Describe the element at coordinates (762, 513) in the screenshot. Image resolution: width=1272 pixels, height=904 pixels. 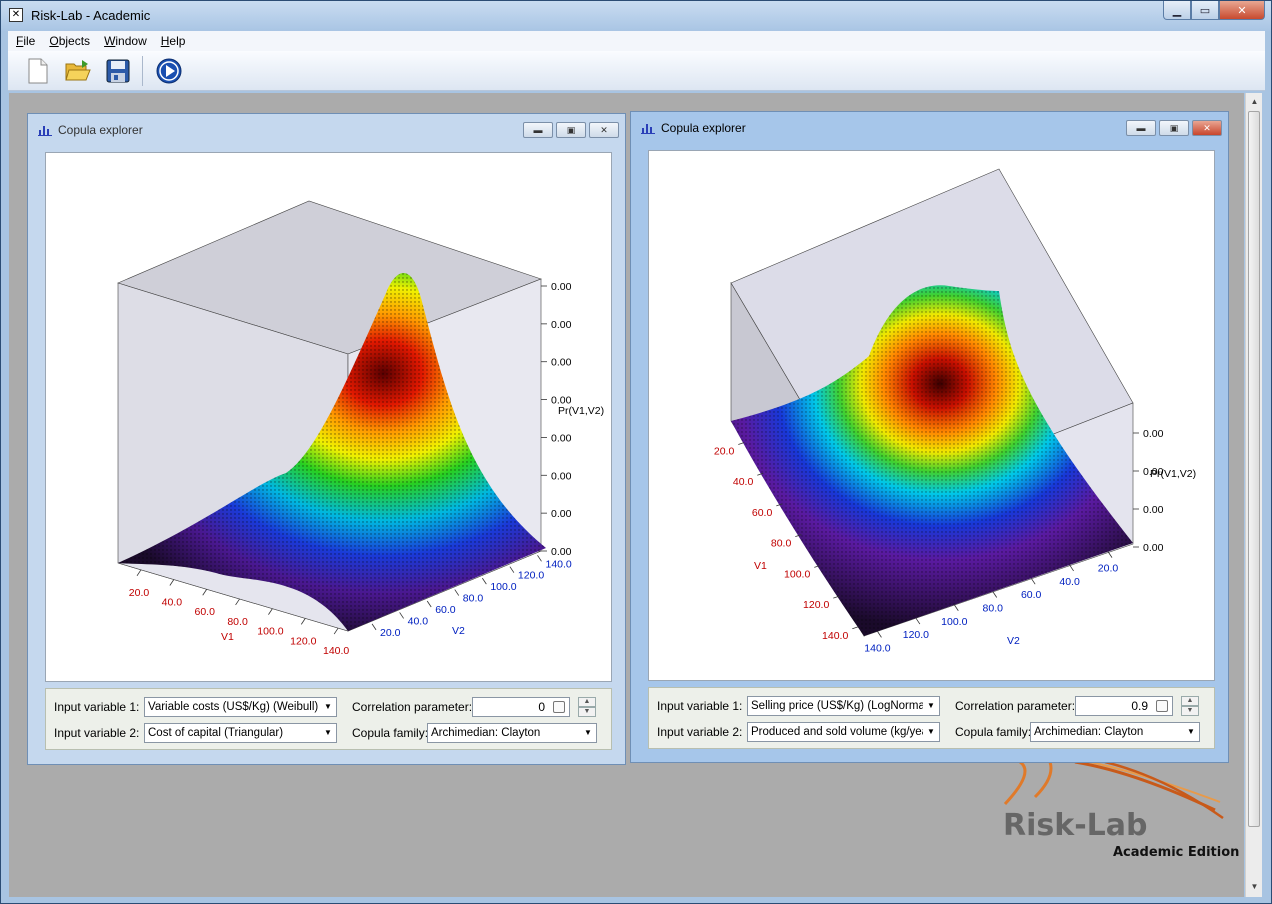
I see `x-tick-label: 60.0` at that location.